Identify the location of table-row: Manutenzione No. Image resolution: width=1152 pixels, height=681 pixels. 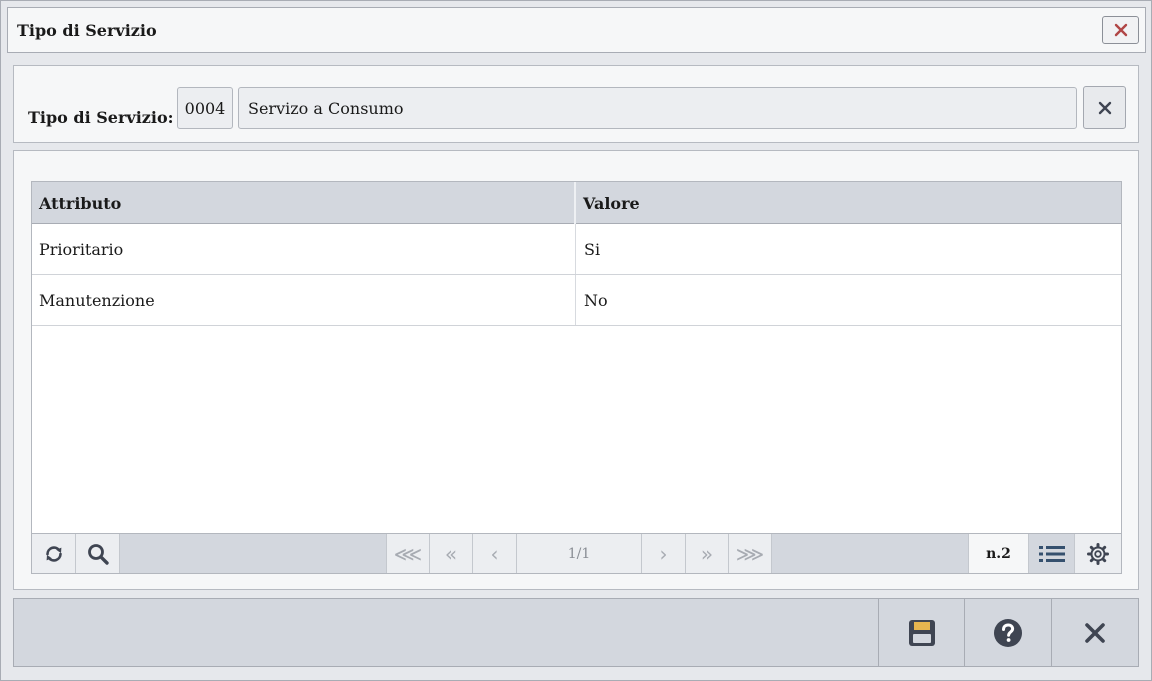
(576, 300).